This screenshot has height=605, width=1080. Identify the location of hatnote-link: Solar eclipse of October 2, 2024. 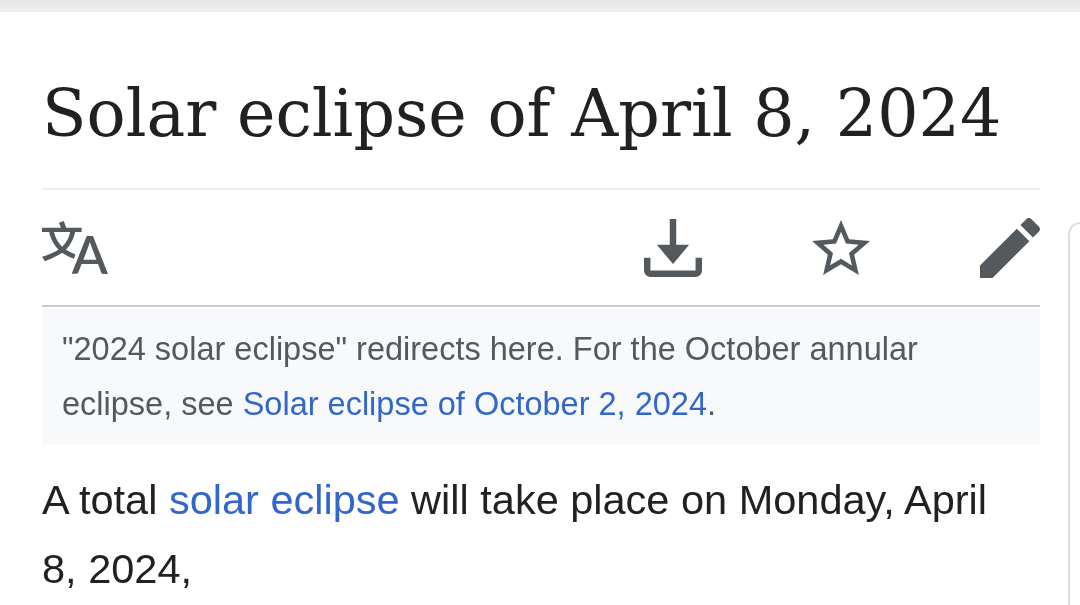
(474, 404).